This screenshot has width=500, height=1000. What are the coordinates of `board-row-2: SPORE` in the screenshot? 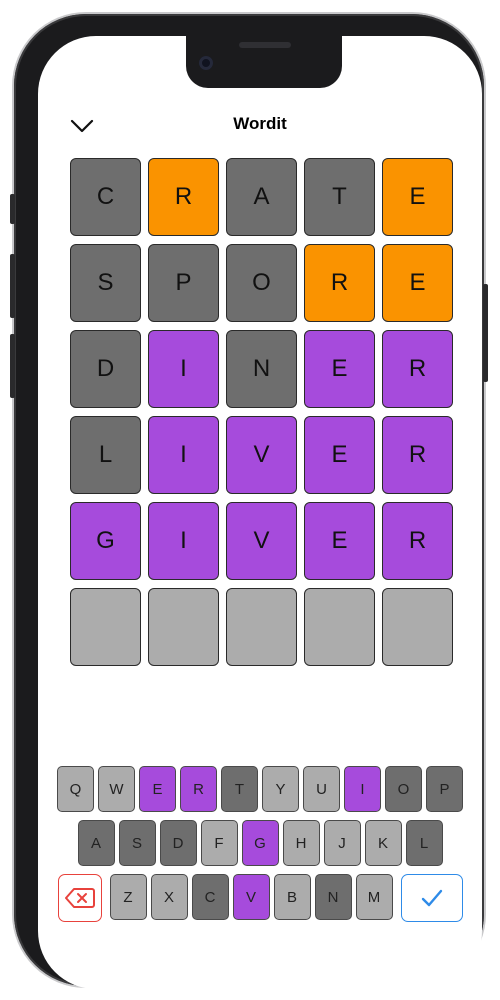 It's located at (261, 283).